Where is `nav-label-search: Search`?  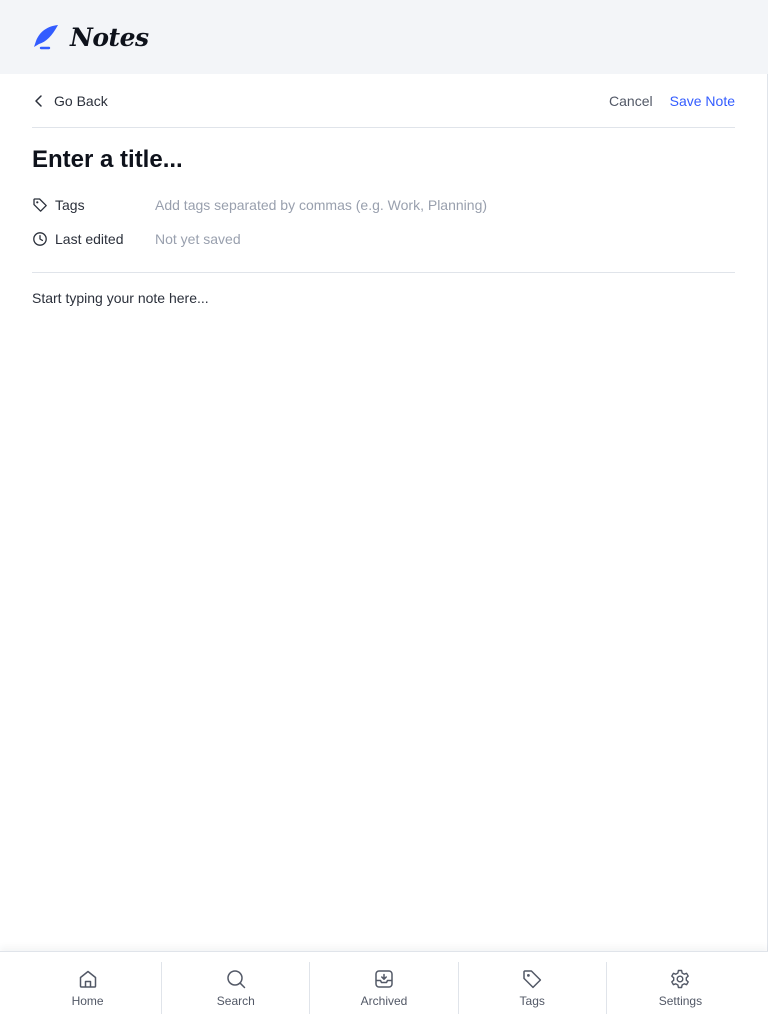 nav-label-search: Search is located at coordinates (235, 1001).